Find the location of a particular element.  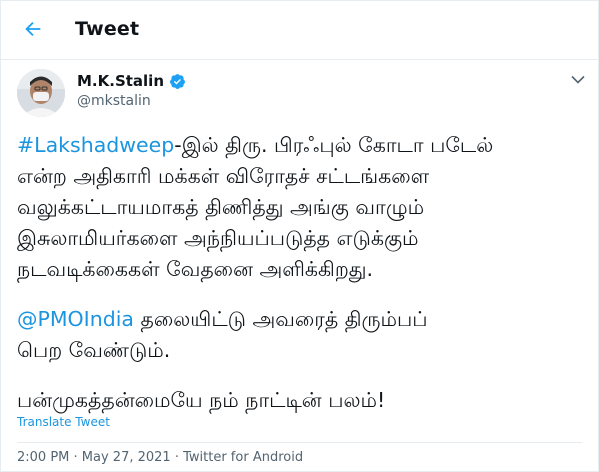

chevron-down-icon is located at coordinates (578, 79).